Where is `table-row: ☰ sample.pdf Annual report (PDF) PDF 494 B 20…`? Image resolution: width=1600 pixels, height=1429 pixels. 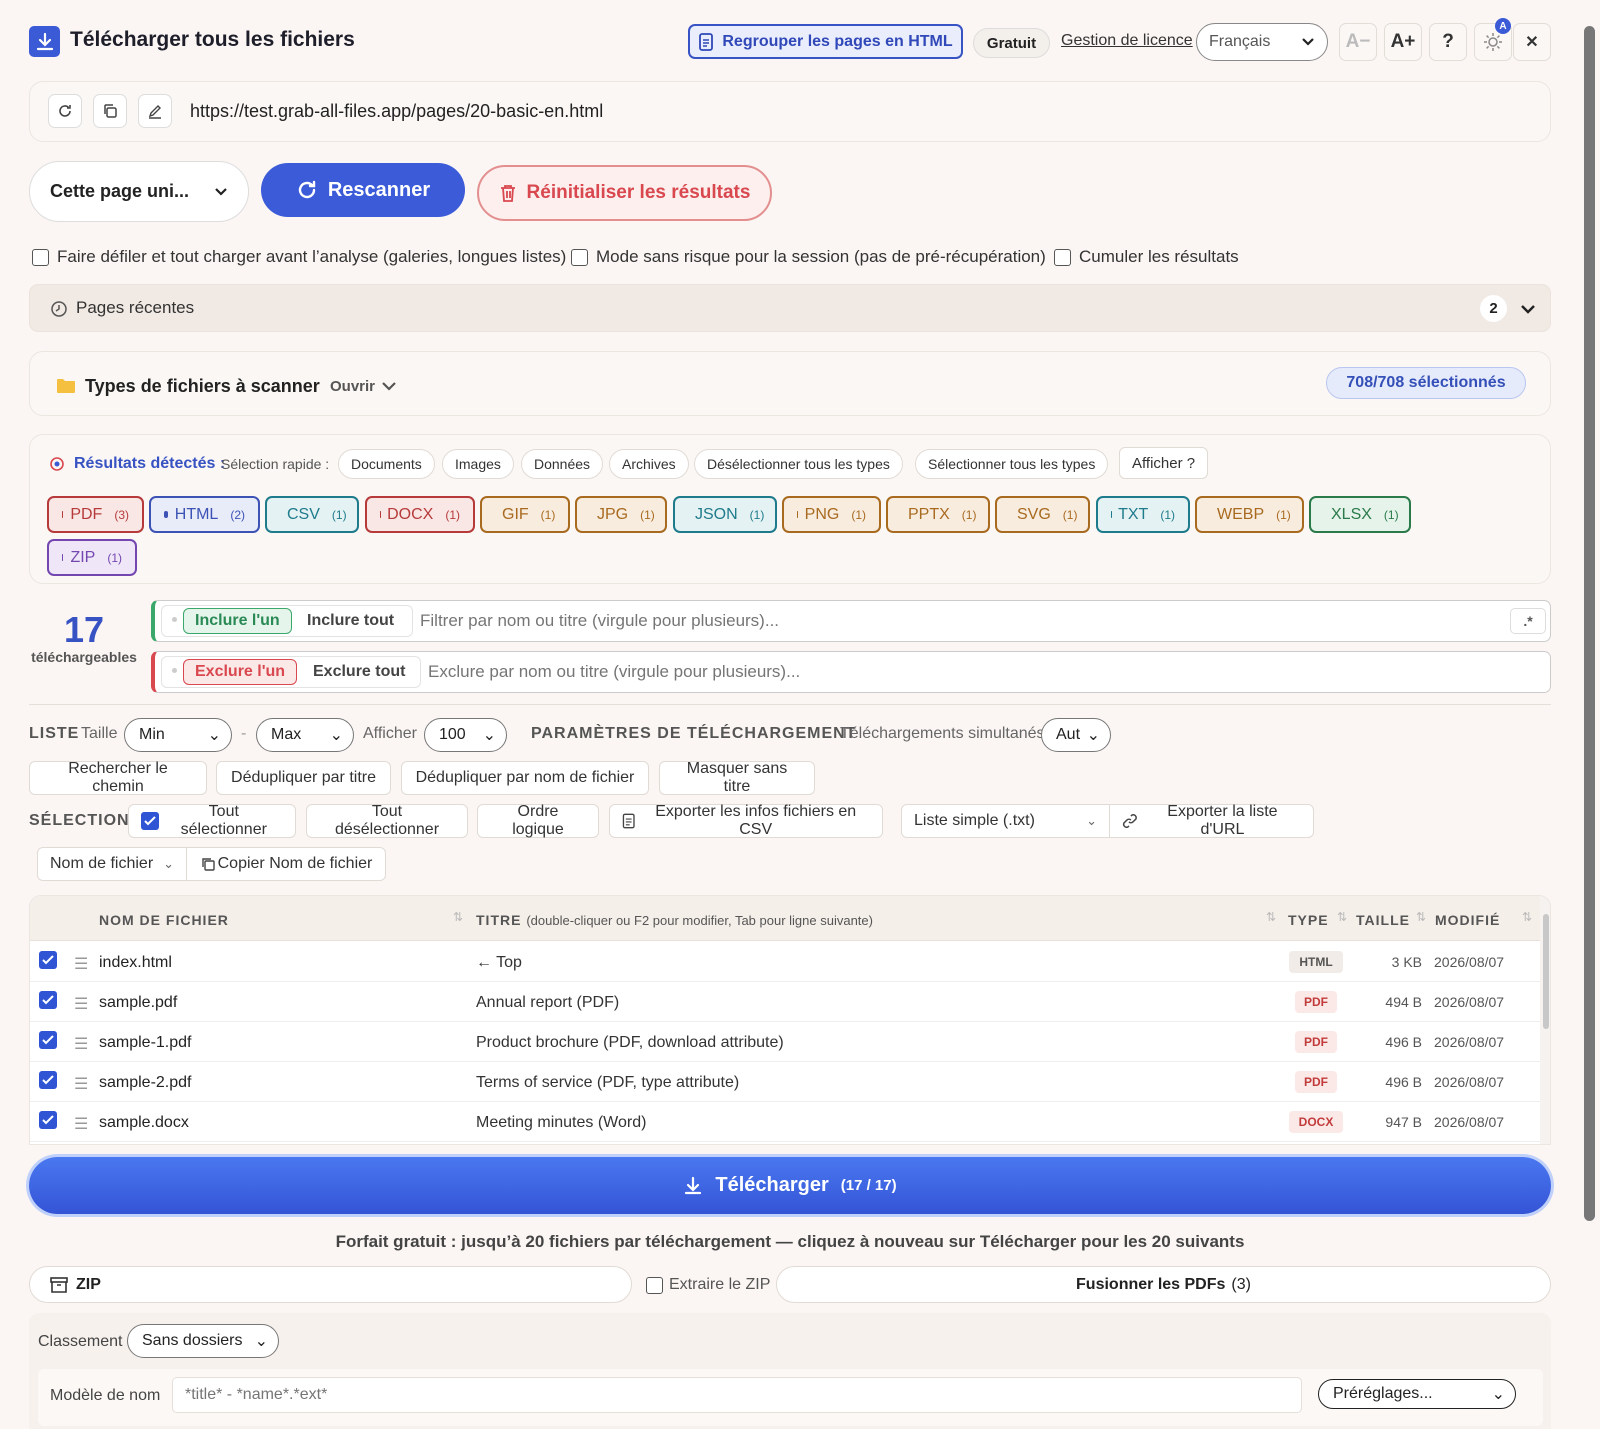 table-row: ☰ sample.pdf Annual report (PDF) PDF 494 B 20… is located at coordinates (785, 1002).